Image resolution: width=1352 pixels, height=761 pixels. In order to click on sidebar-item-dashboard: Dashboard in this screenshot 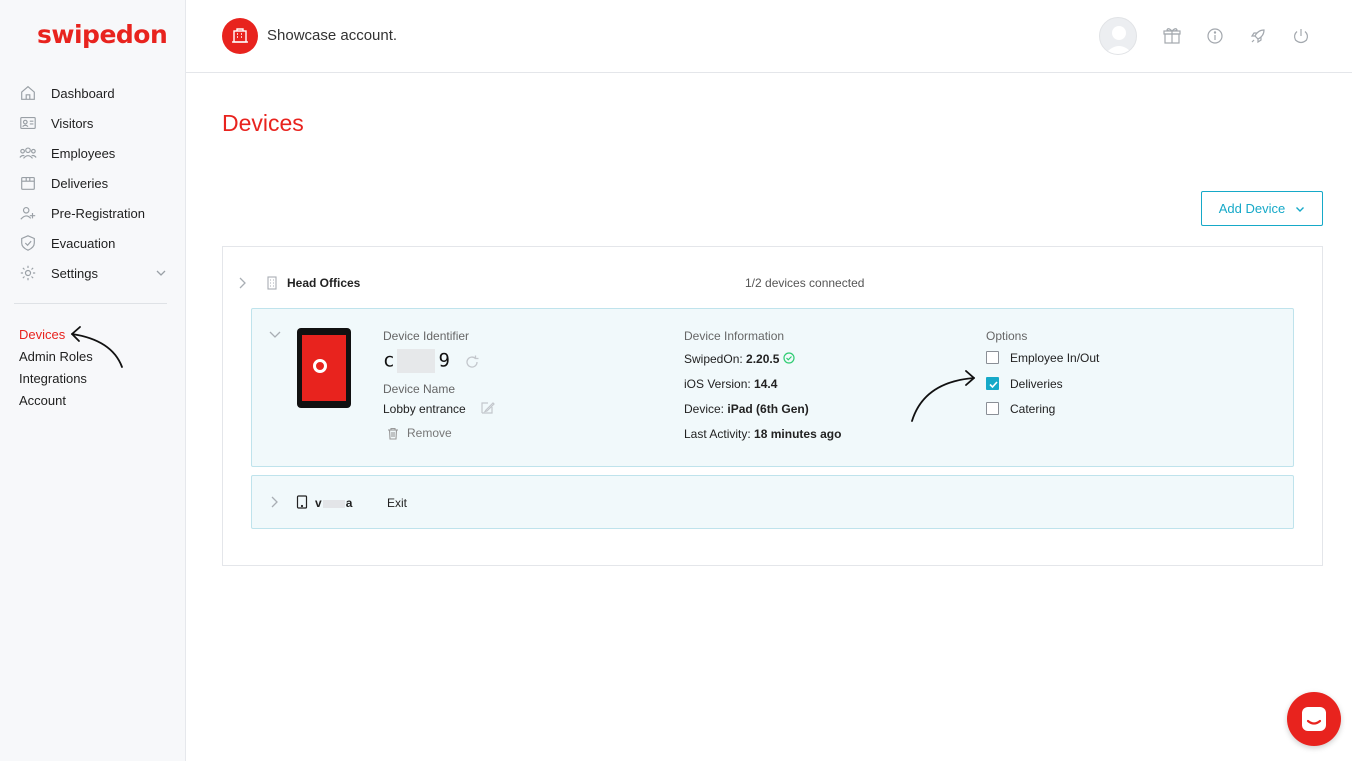, I will do `click(95, 93)`.